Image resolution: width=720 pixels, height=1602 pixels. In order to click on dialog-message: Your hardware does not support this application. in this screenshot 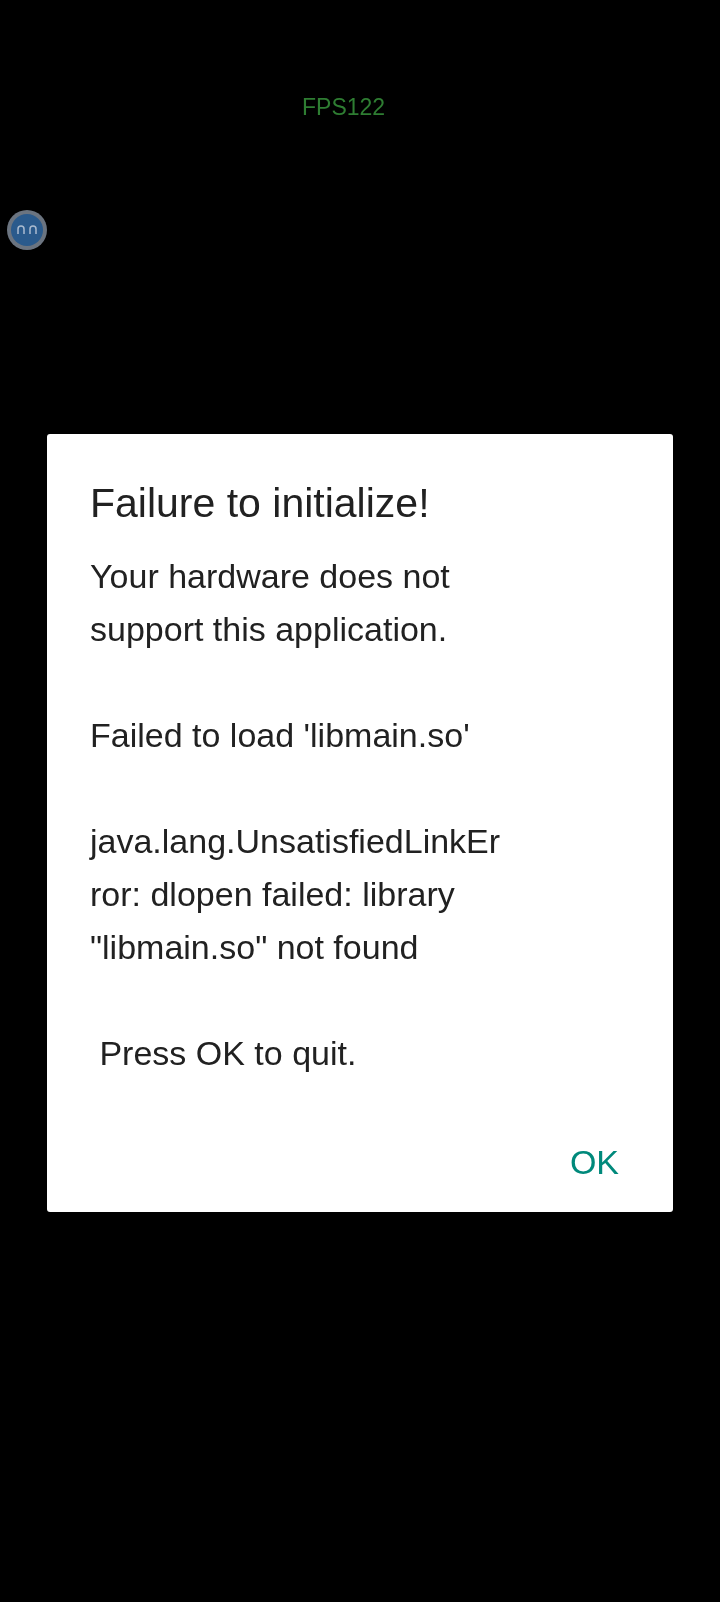, I will do `click(270, 603)`.